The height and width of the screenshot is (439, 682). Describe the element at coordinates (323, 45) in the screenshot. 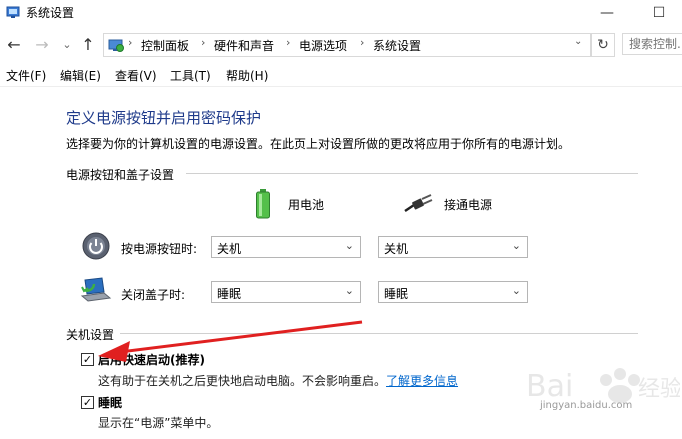

I see `breadcrumb-power-options: 电源选项` at that location.